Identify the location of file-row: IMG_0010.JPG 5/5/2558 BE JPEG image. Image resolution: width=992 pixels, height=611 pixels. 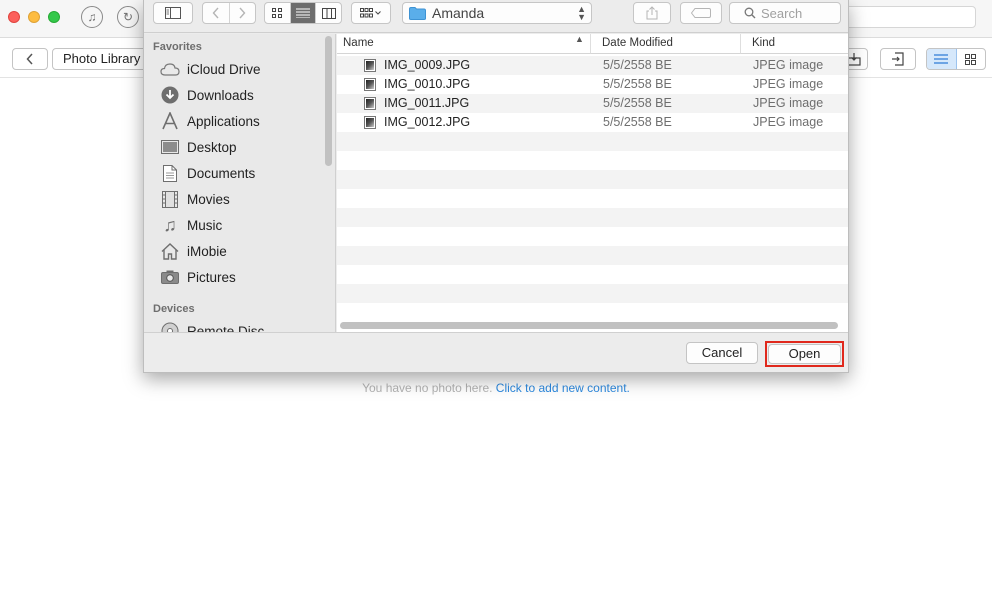
(592, 84).